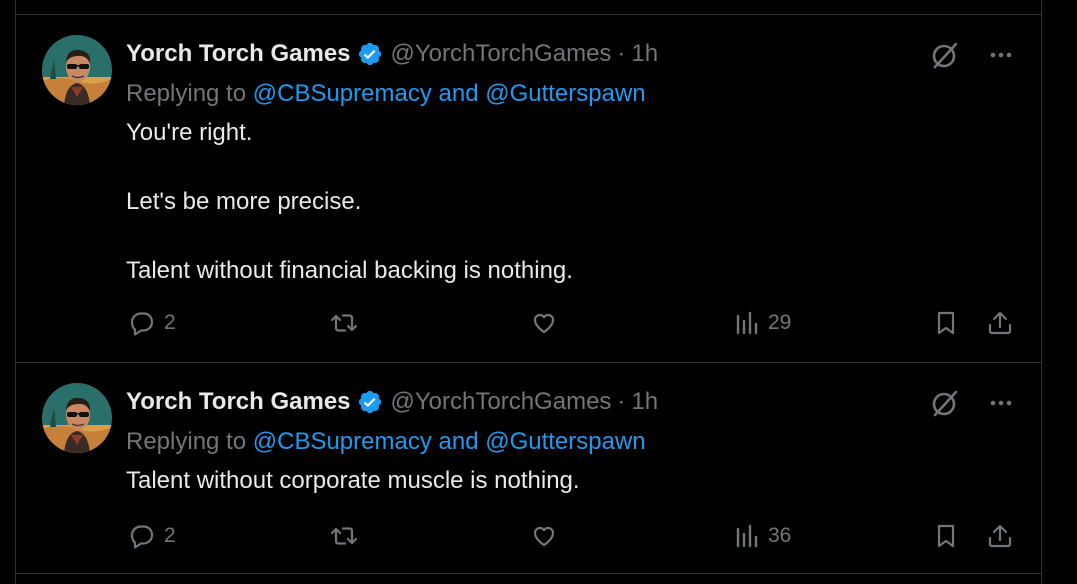 The image size is (1077, 584). Describe the element at coordinates (244, 201) in the screenshot. I see `tweet-text-line: Let's be more precise.` at that location.